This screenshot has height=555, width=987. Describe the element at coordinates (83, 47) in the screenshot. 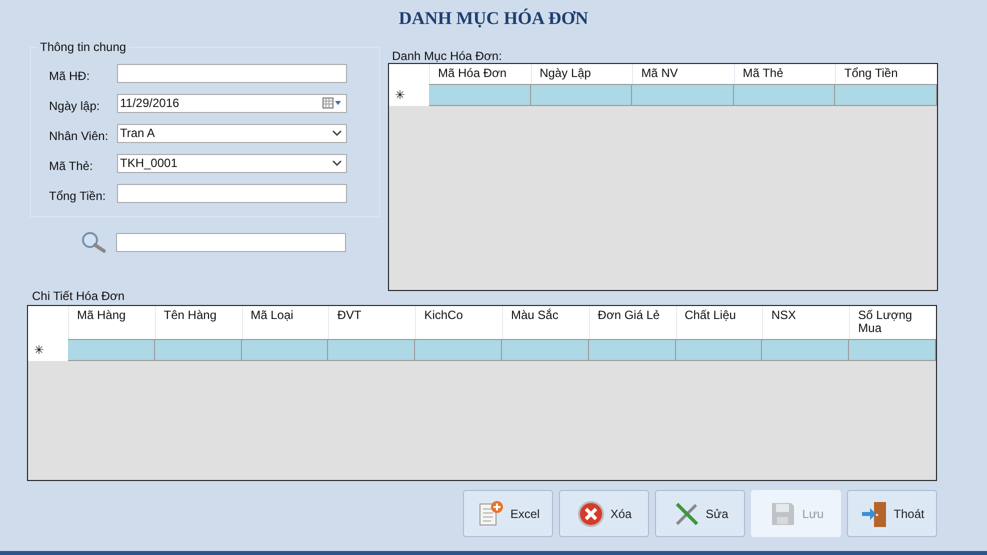

I see `group-title: Thông tin chung` at that location.